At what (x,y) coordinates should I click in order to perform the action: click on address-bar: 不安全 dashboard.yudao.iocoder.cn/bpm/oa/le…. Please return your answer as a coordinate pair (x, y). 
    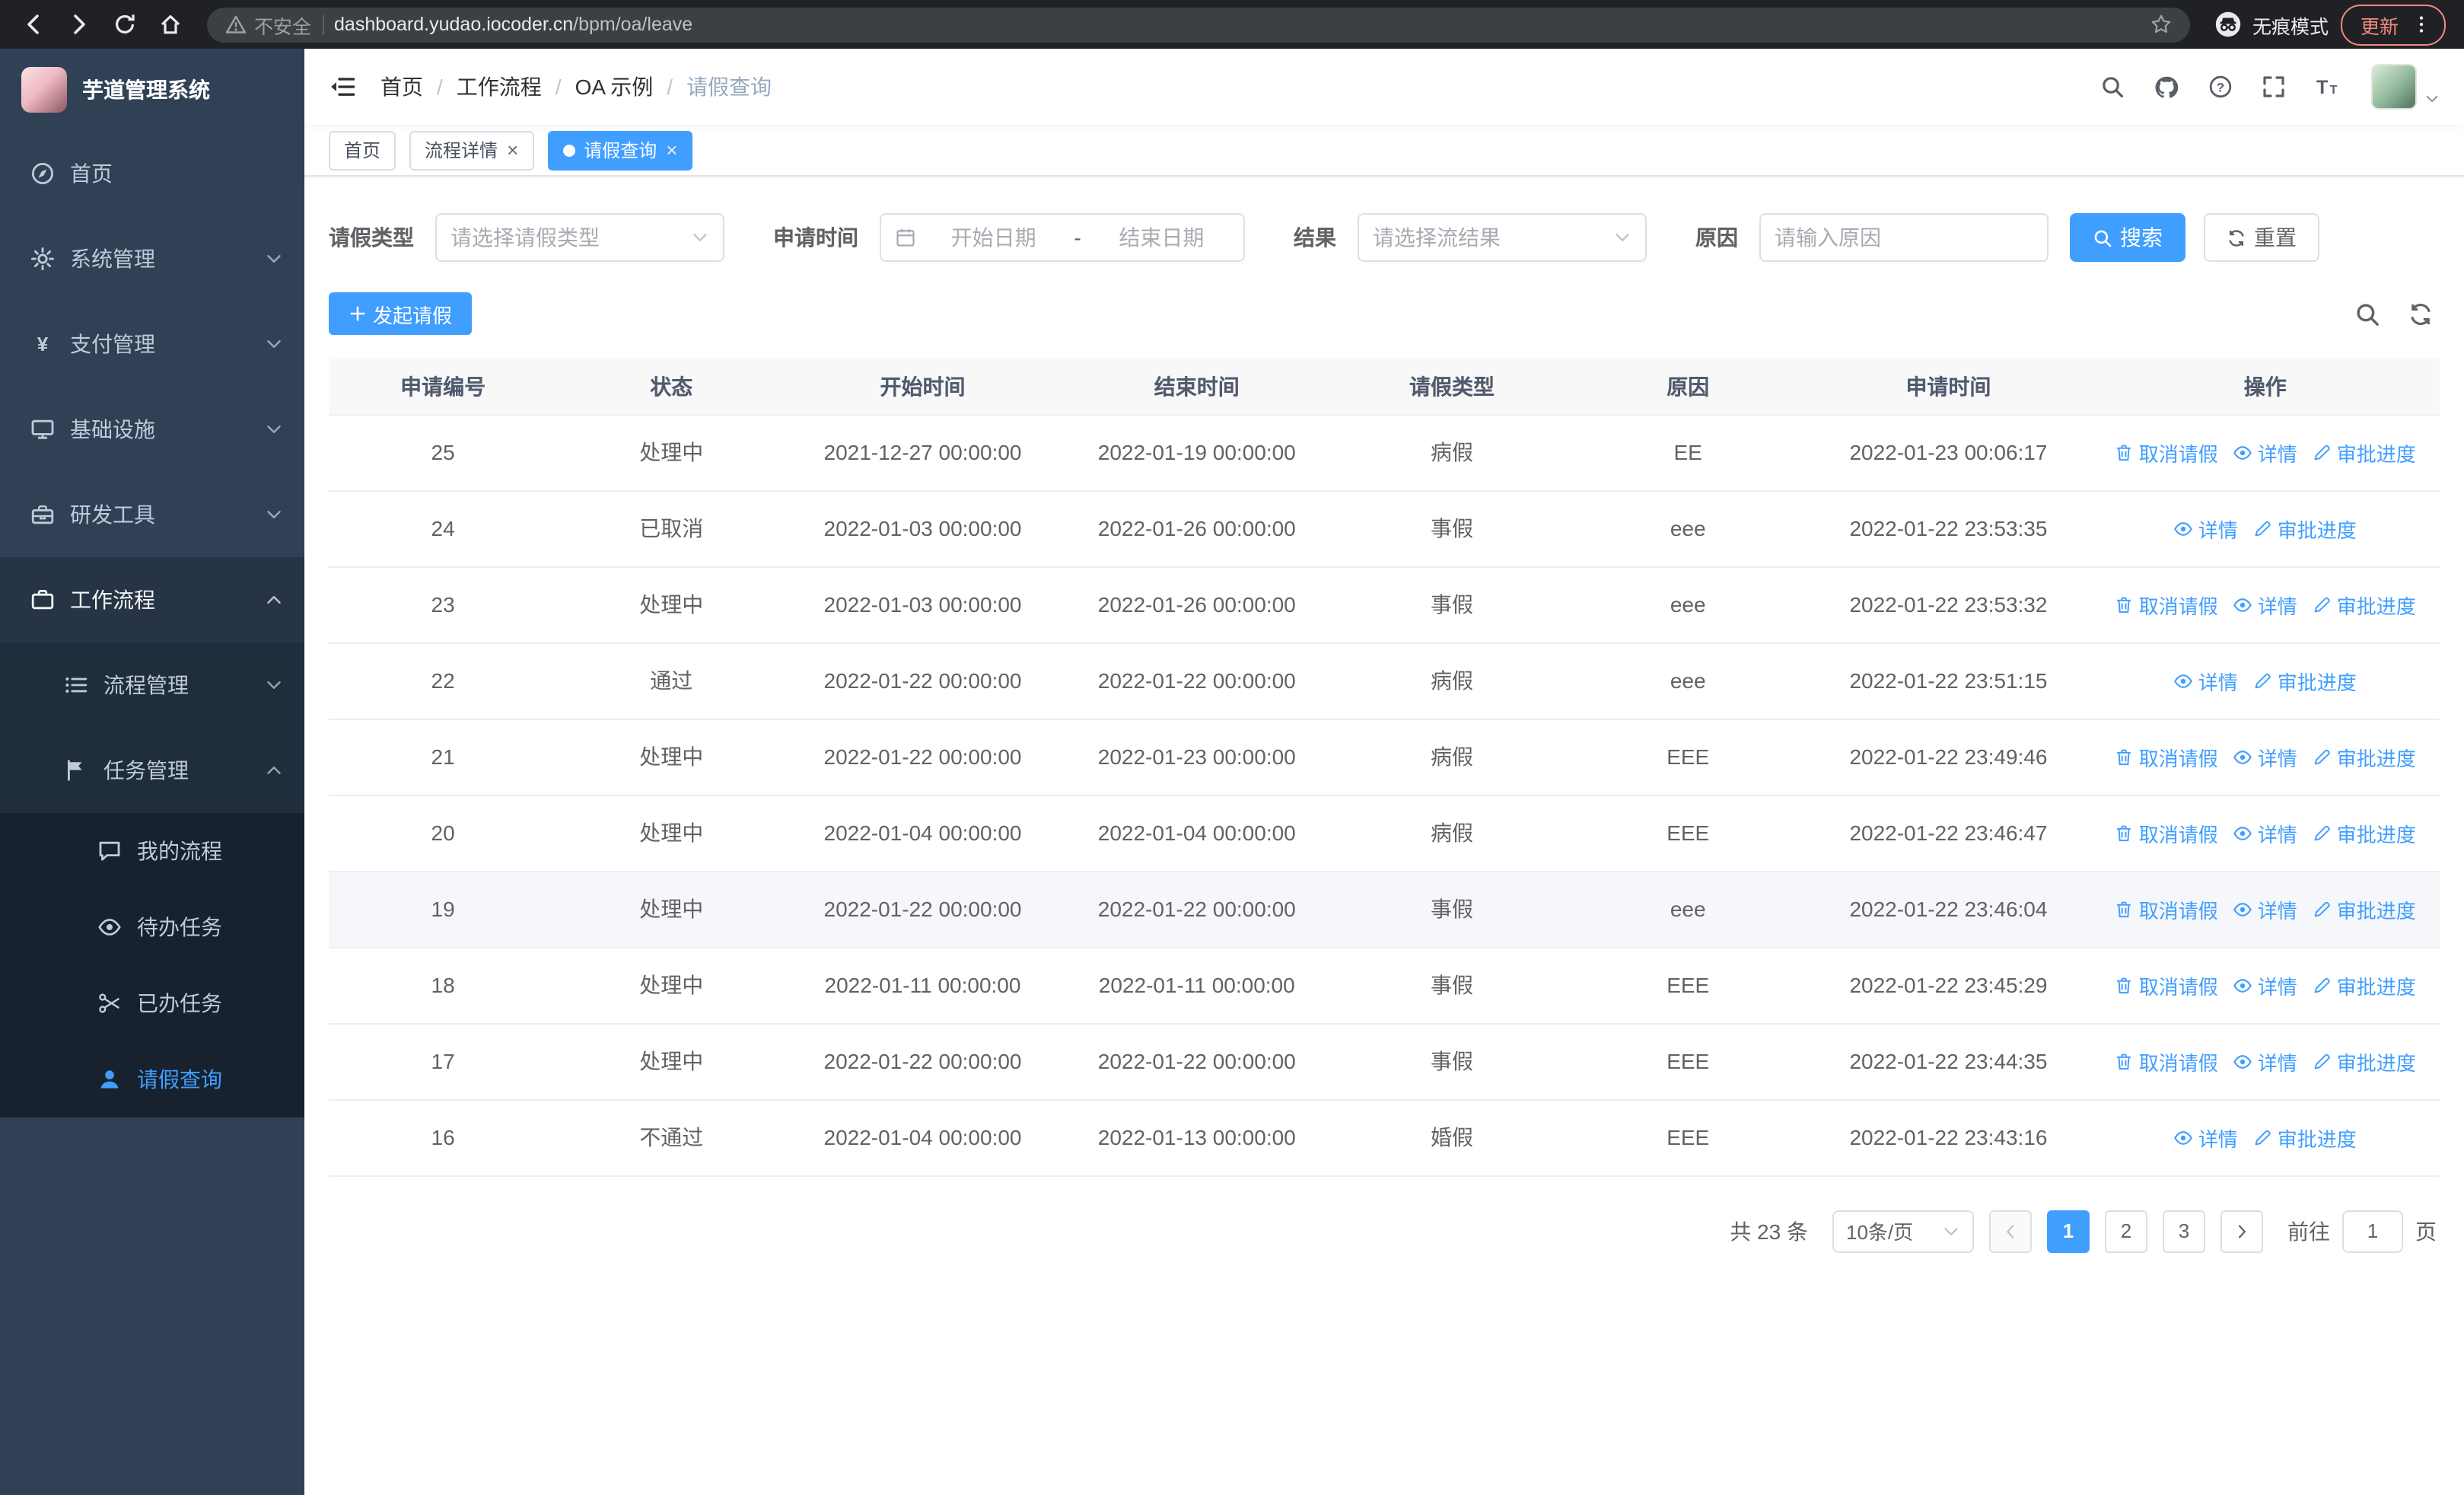
    Looking at the image, I should click on (1198, 25).